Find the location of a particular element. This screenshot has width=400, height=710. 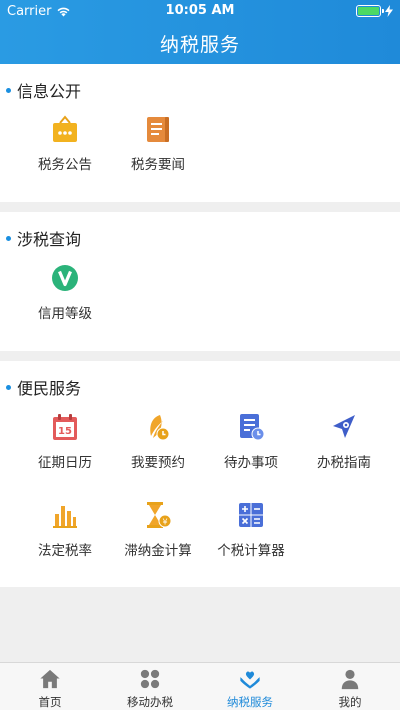

calculator-icon is located at coordinates (251, 515).